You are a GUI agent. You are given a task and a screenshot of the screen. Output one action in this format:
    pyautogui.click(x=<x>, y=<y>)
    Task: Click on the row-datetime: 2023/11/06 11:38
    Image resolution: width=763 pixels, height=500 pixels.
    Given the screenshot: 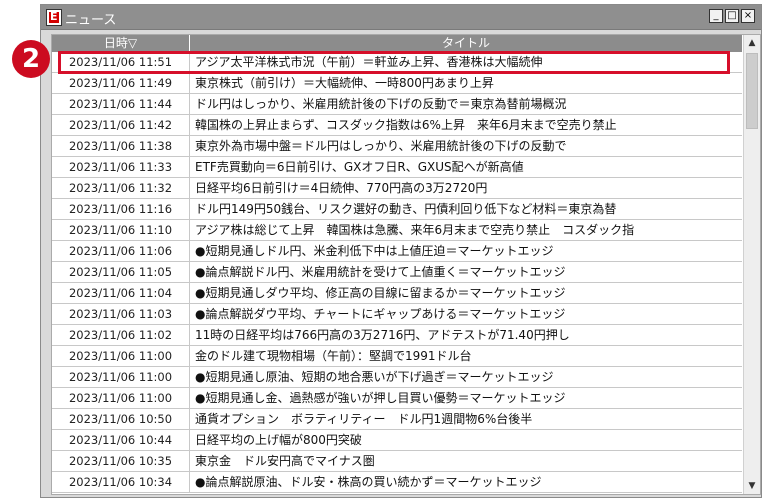 What is the action you would take?
    pyautogui.click(x=121, y=146)
    